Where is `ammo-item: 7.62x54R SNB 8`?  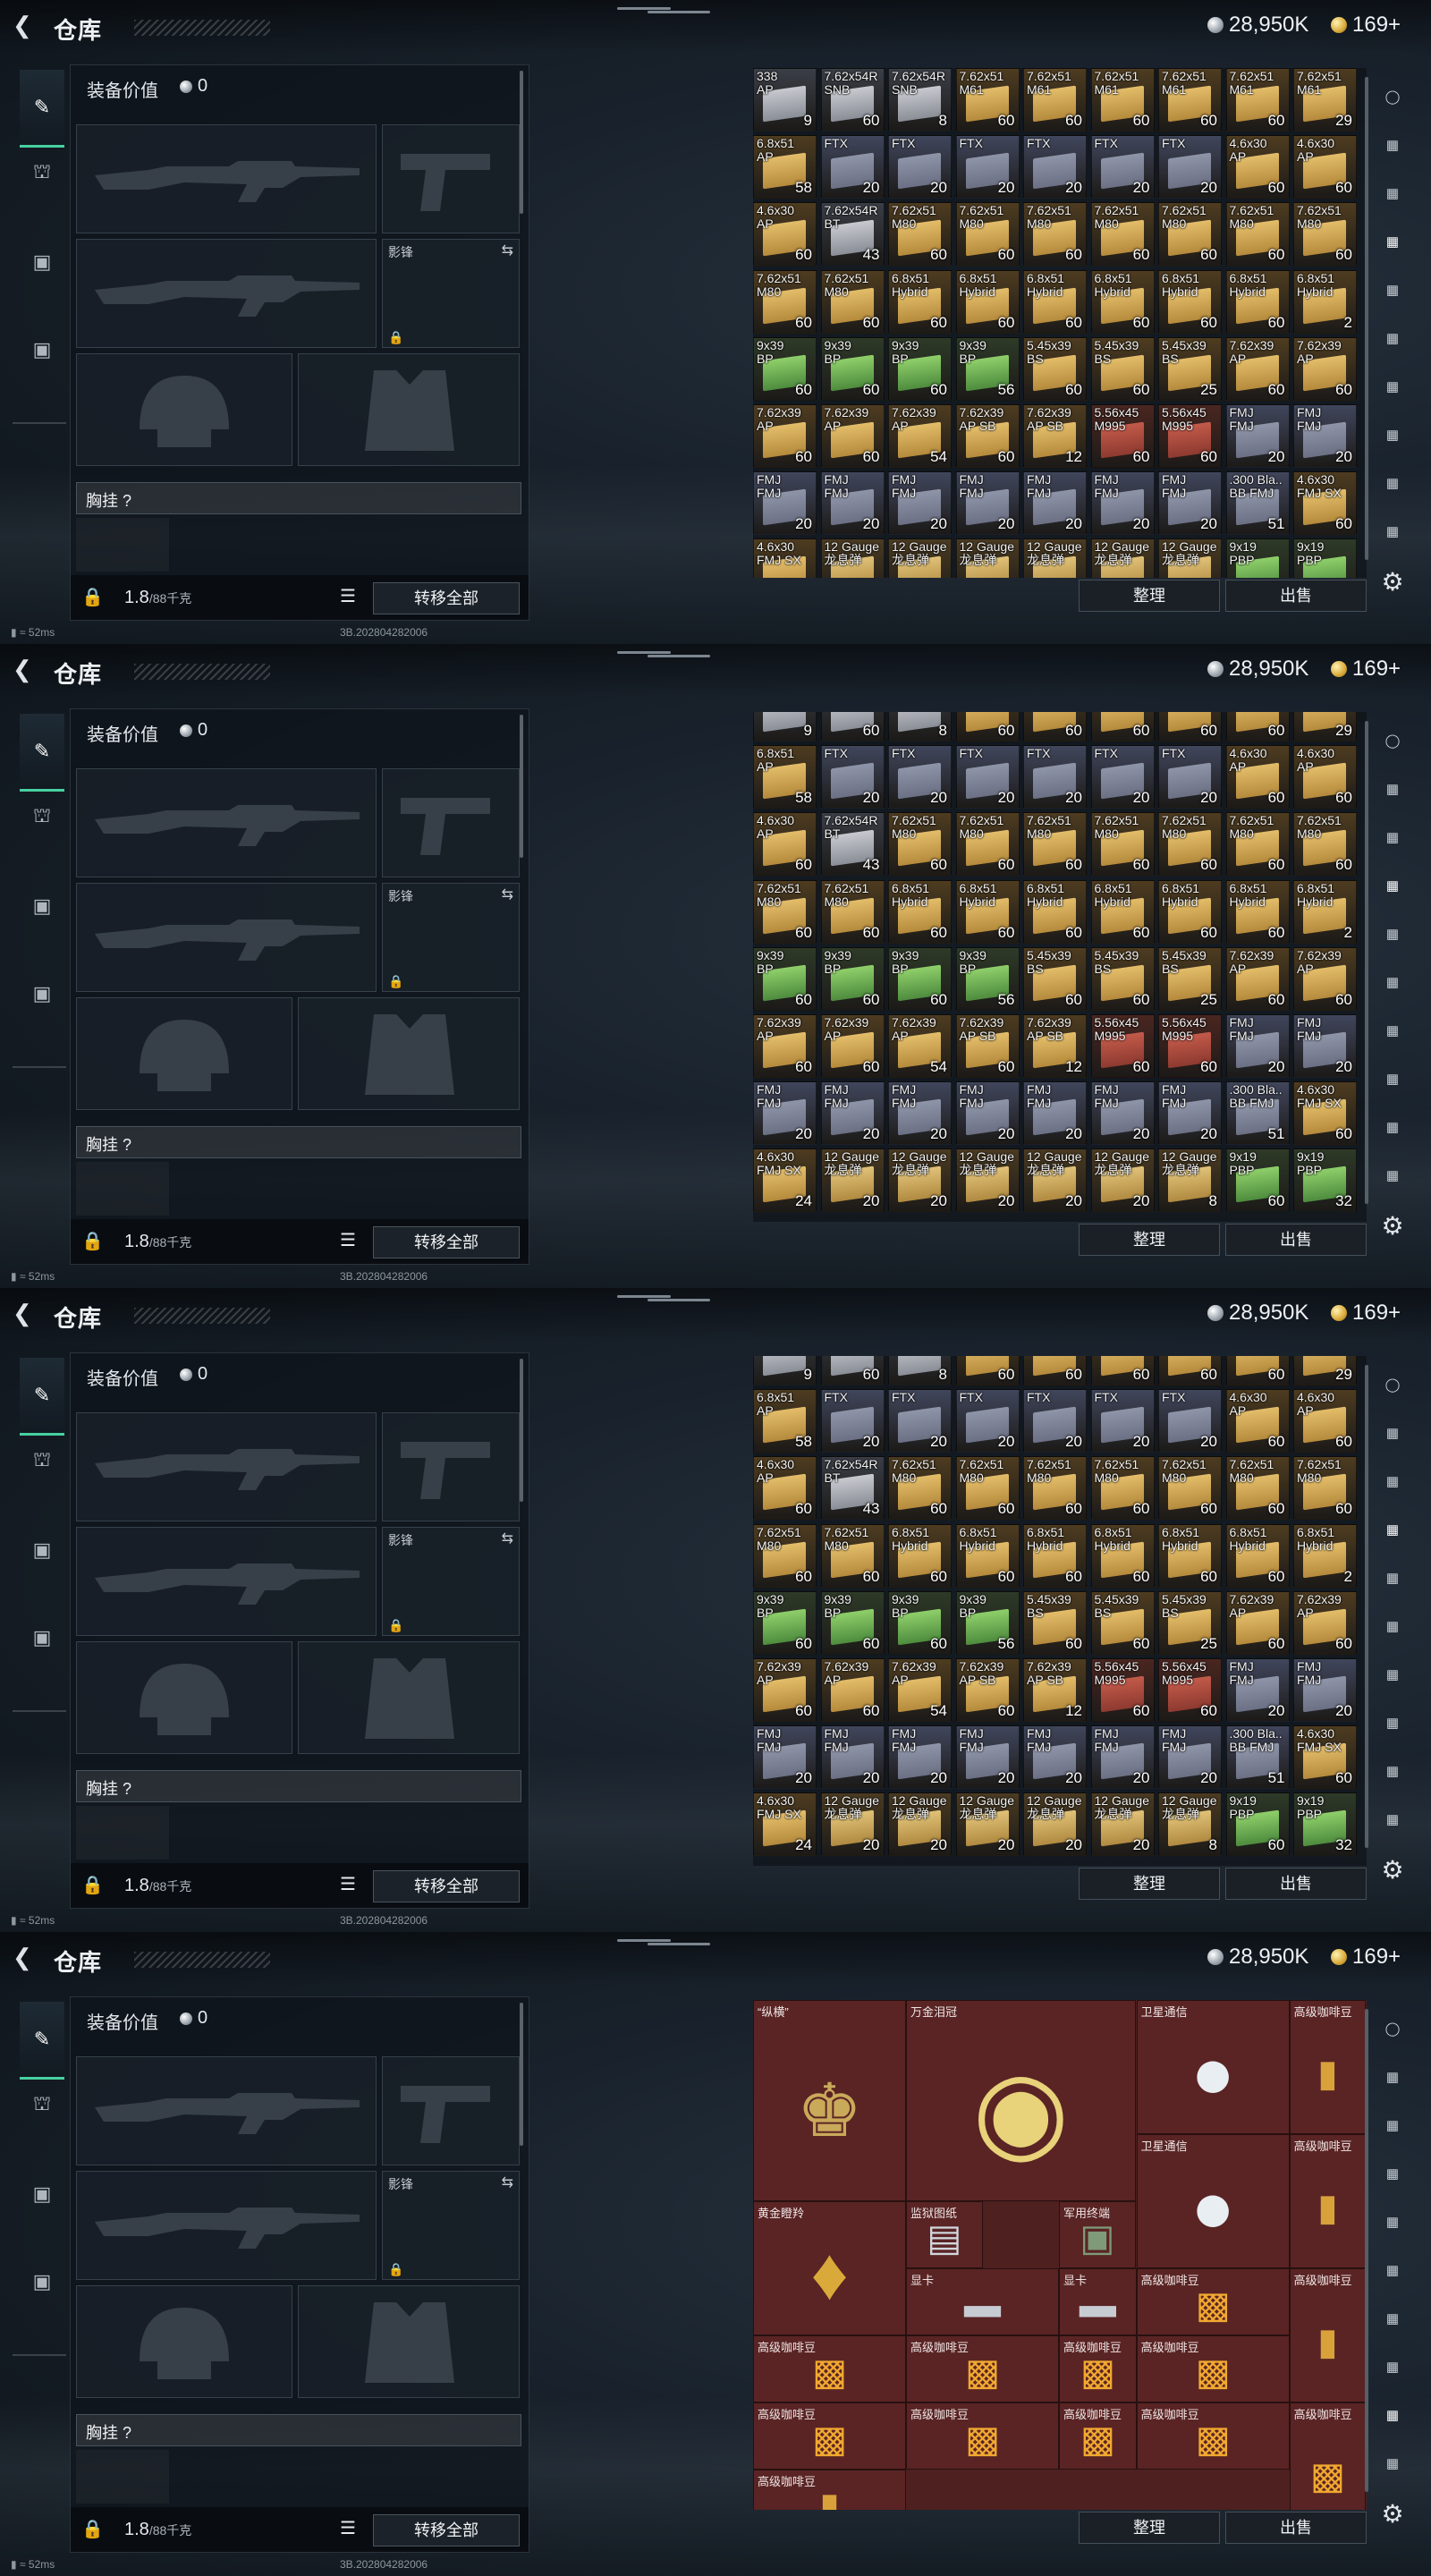 ammo-item: 7.62x54R SNB 8 is located at coordinates (920, 99).